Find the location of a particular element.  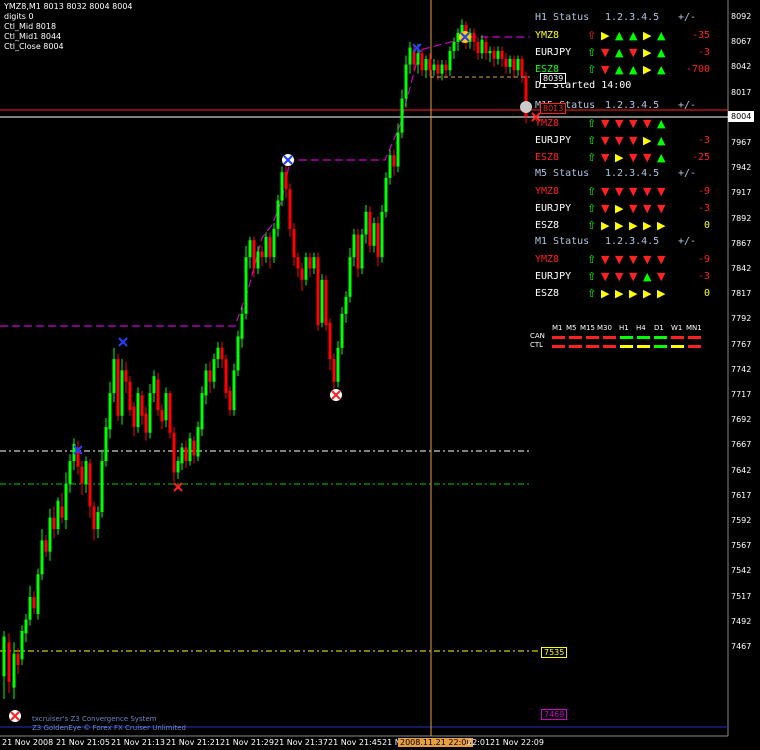

price-tick: 7667 is located at coordinates (741, 445).